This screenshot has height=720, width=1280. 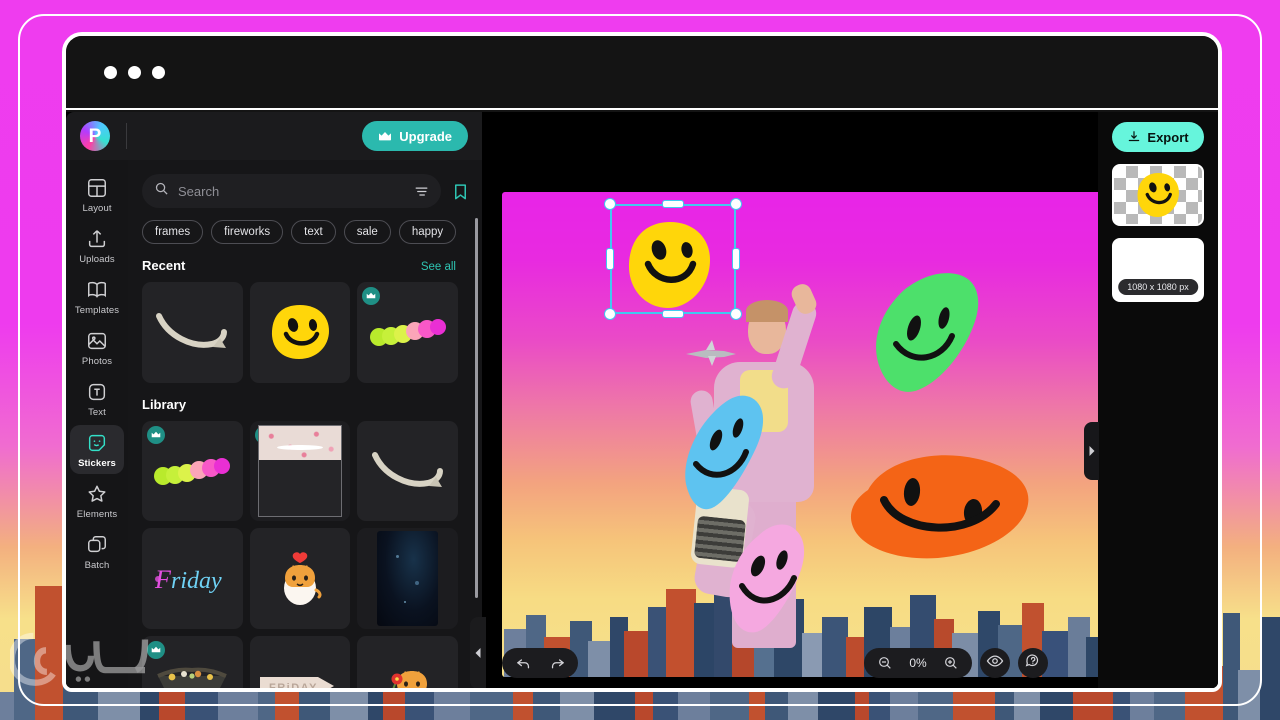 I want to click on tag-chip: text, so click(x=313, y=232).